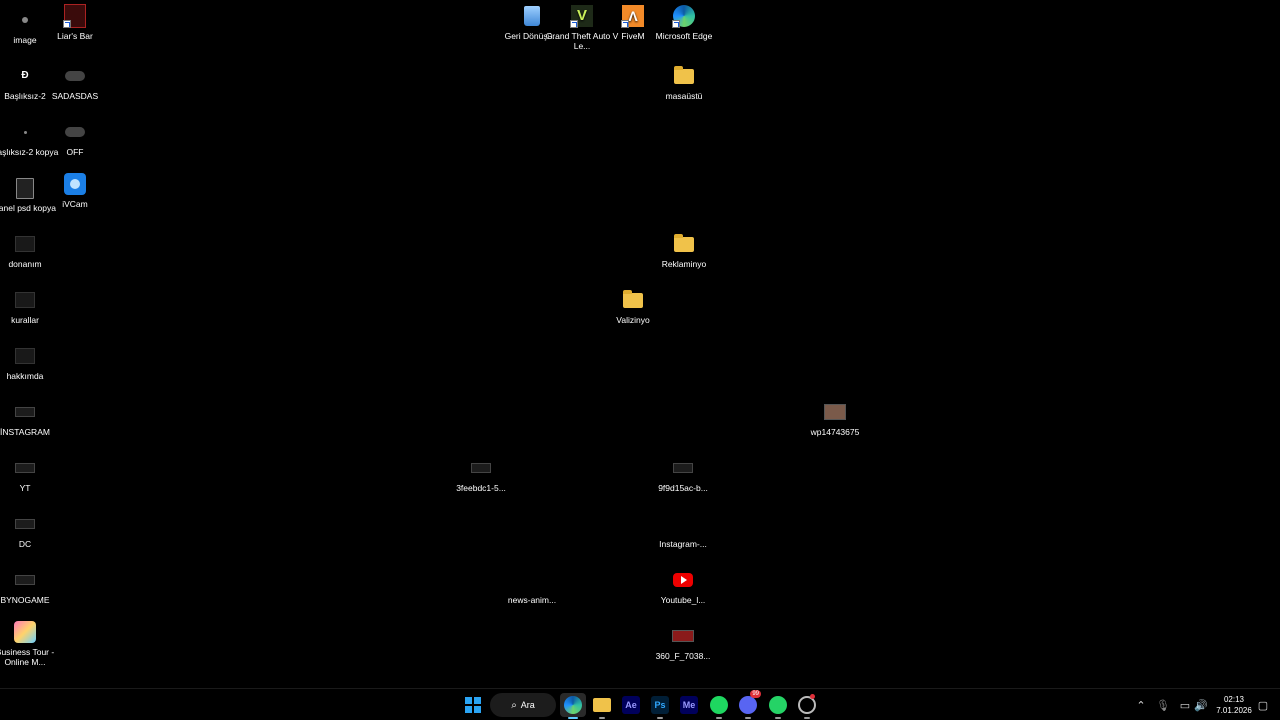 The height and width of the screenshot is (720, 1280). I want to click on taskbar-whatsapp, so click(778, 706).